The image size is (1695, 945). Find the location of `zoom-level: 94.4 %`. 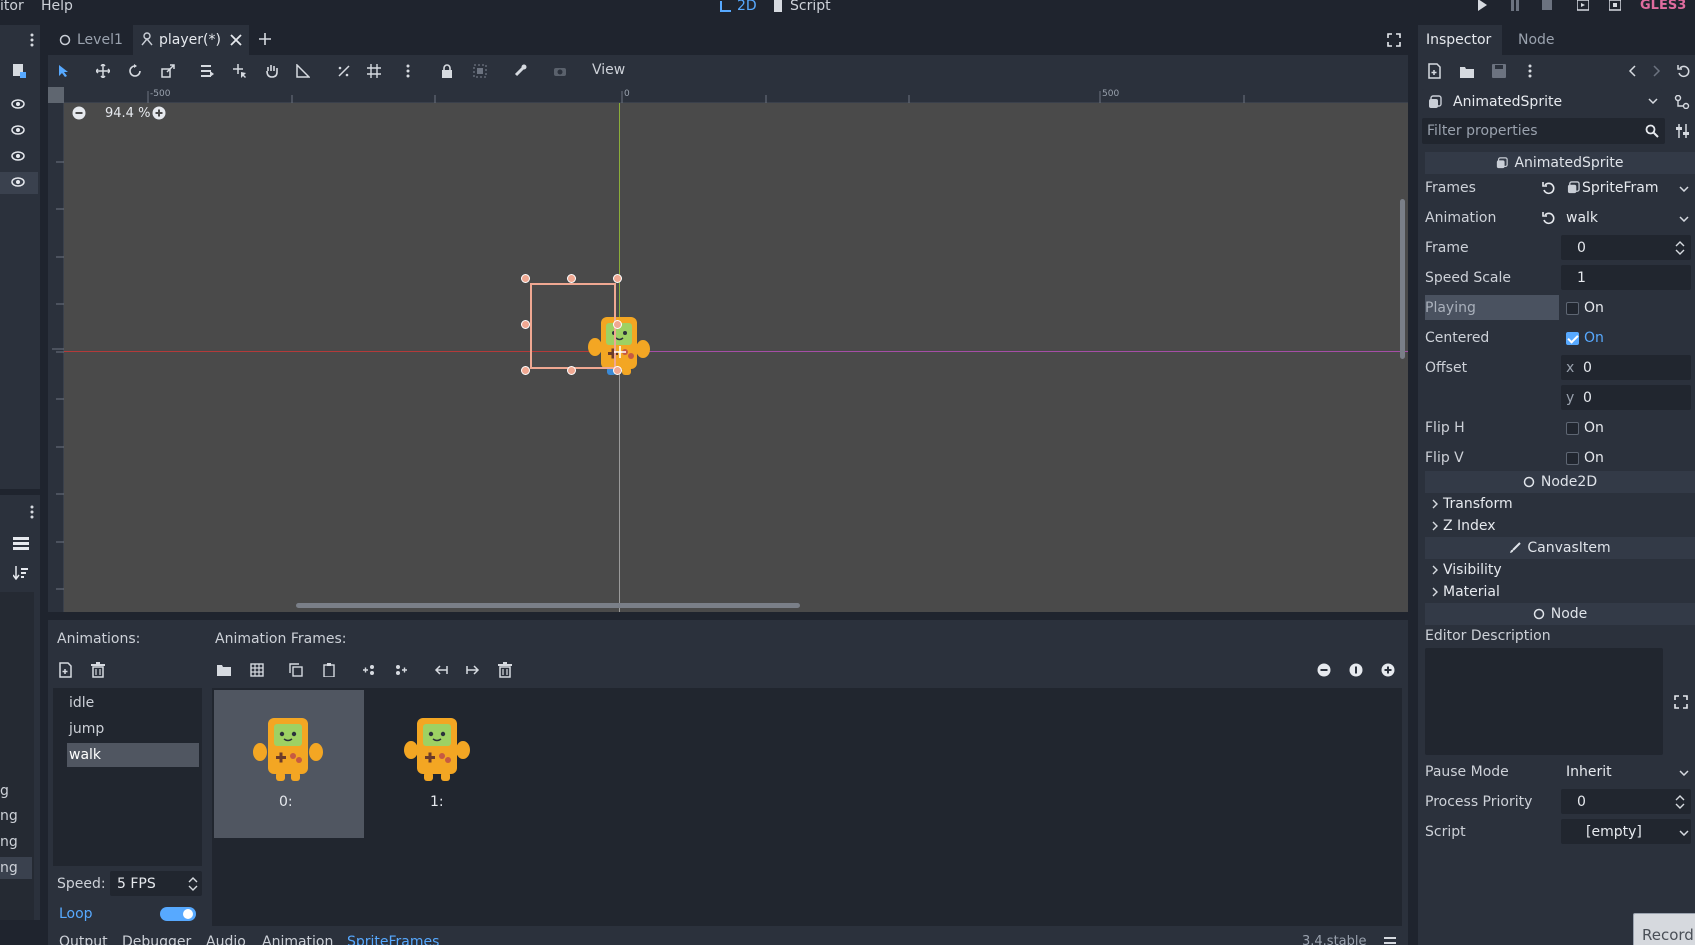

zoom-level: 94.4 % is located at coordinates (127, 113).